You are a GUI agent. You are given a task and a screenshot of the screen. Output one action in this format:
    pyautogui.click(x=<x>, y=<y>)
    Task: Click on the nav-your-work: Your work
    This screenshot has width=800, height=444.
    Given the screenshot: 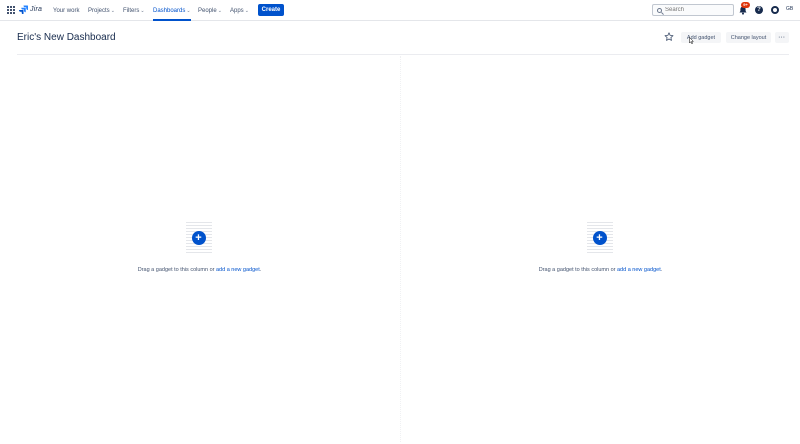 What is the action you would take?
    pyautogui.click(x=66, y=10)
    